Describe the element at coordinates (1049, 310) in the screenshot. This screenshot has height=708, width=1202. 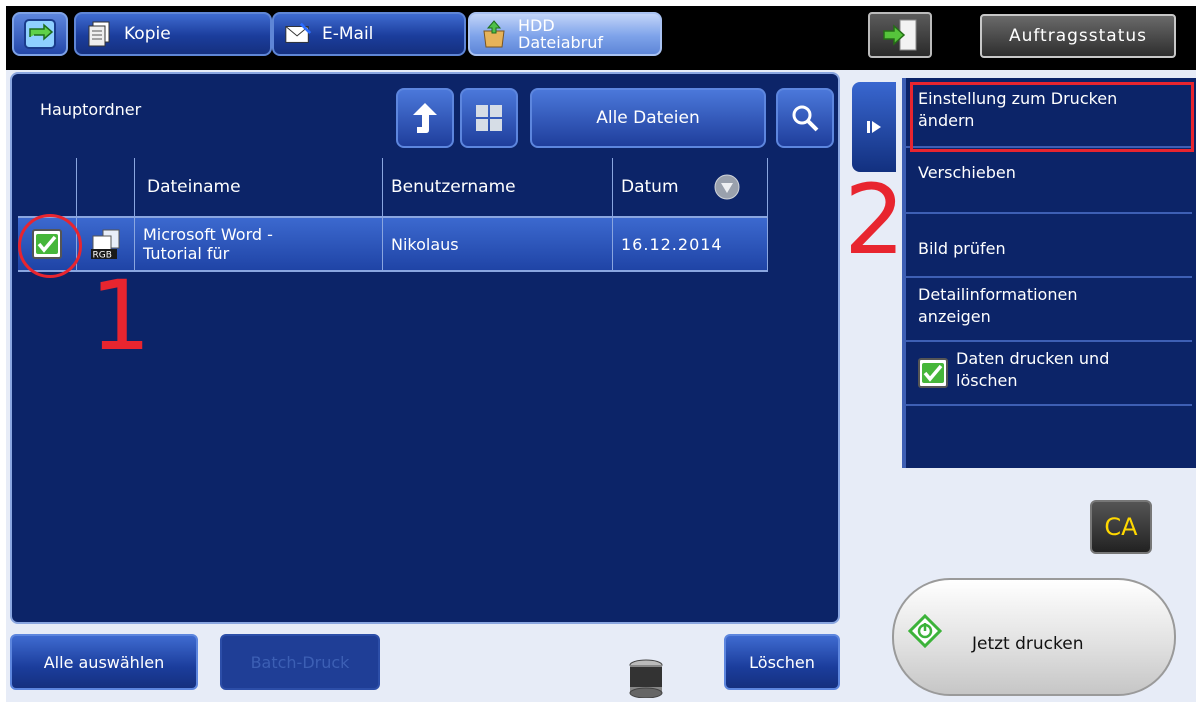
I see `detail-info-action: Detailinformationen anzeigen` at that location.